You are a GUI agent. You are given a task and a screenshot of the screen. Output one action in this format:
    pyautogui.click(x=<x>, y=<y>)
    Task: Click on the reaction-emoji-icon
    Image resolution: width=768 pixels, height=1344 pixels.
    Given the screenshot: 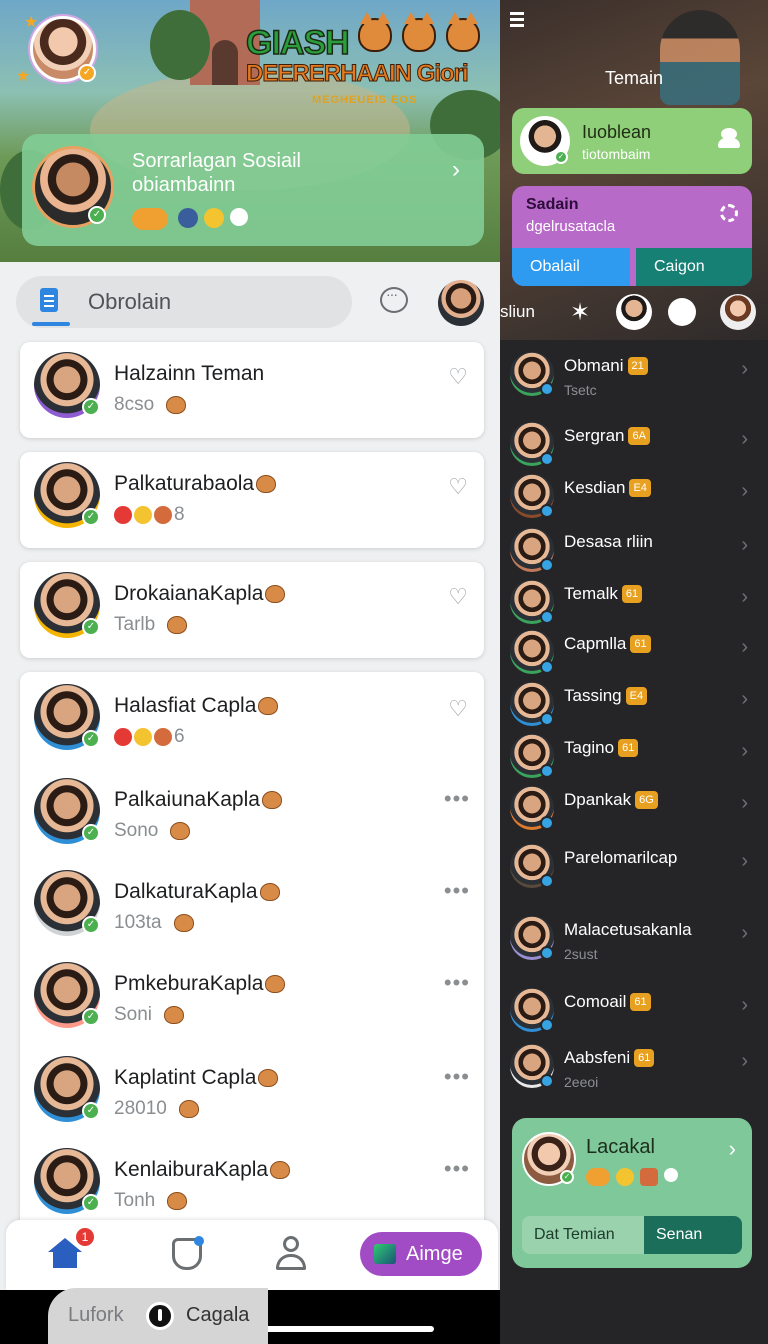 What is the action you would take?
    pyautogui.click(x=123, y=514)
    